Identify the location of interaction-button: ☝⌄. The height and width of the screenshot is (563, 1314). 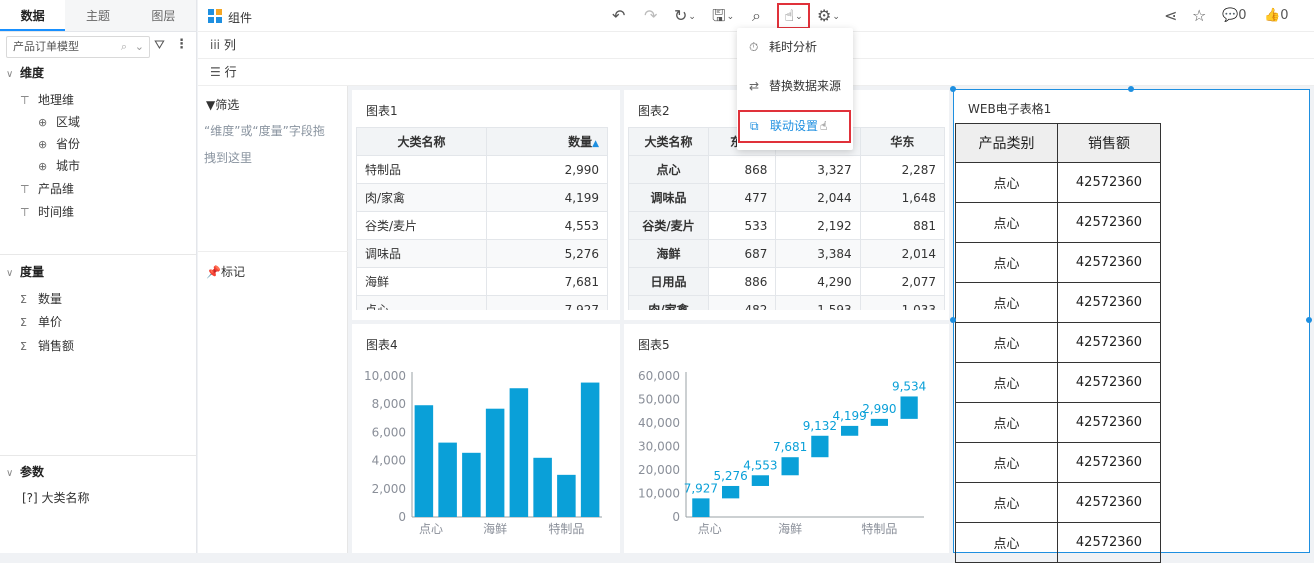
(793, 16).